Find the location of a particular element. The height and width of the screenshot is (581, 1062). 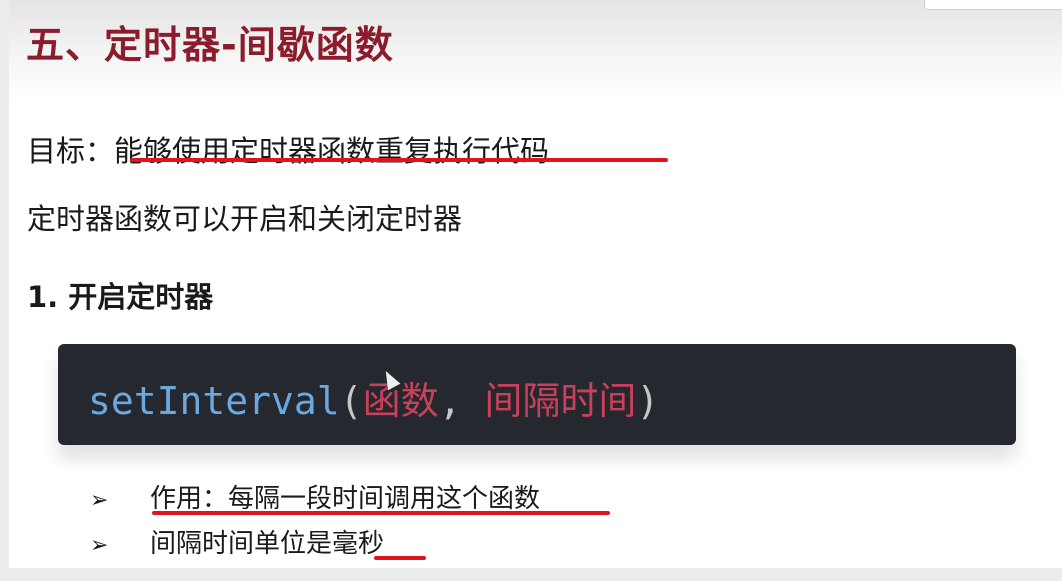

bullet-text: 作用：每隔一段时间调用这个函数 is located at coordinates (345, 499).